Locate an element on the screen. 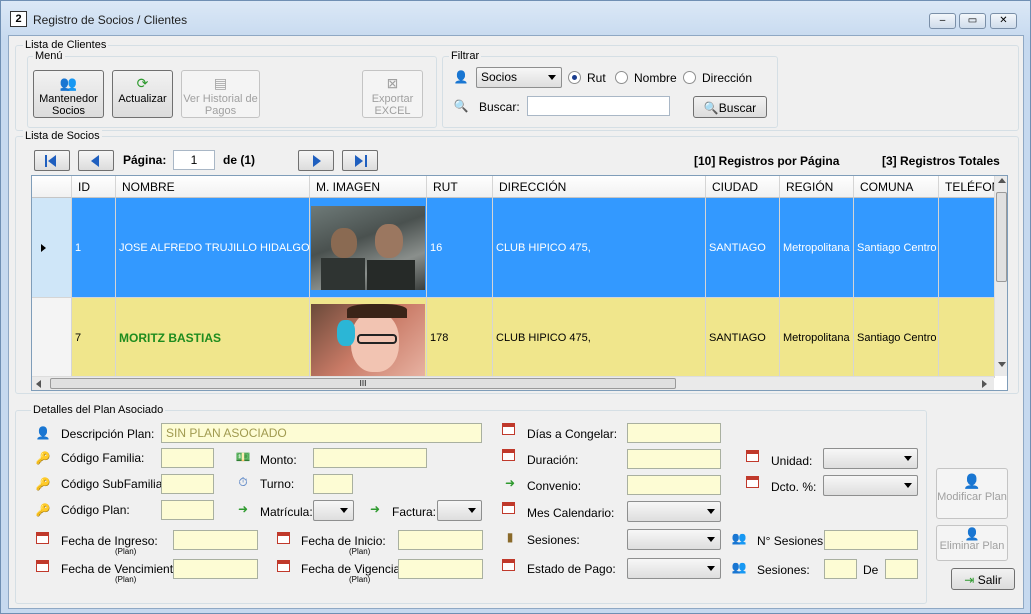 The image size is (1031, 614). col-nombre: NOMBRE is located at coordinates (213, 187).